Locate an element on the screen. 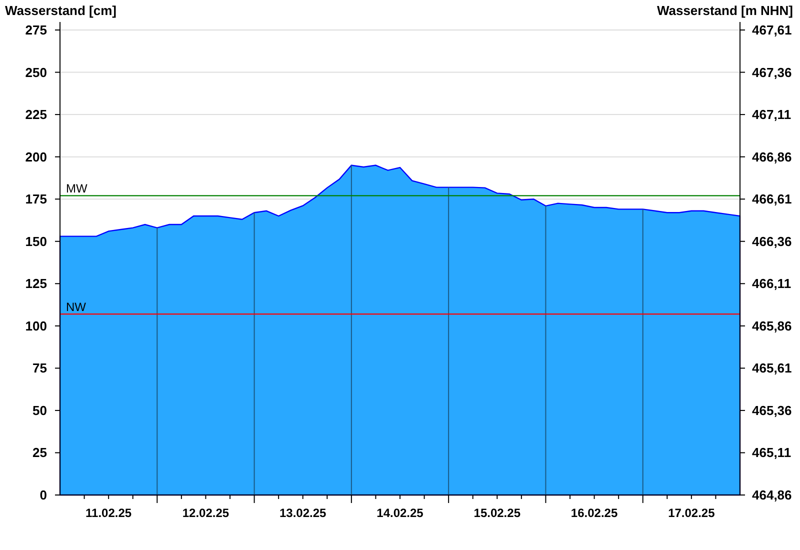 Image resolution: width=800 pixels, height=550 pixels. y-tick-label: 150 is located at coordinates (36, 241).